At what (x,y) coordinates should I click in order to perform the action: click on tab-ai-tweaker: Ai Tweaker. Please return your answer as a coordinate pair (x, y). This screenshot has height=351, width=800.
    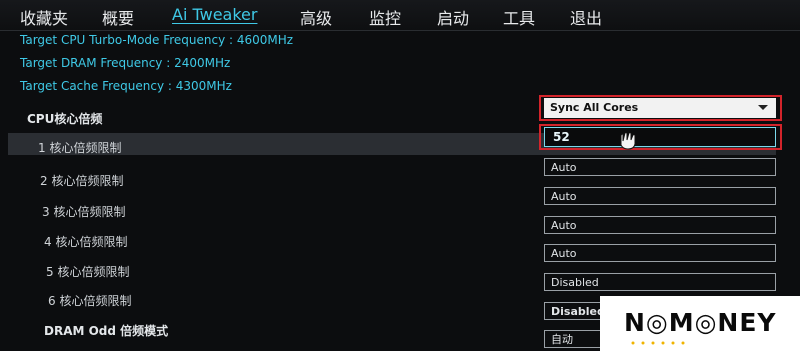
    Looking at the image, I should click on (214, 14).